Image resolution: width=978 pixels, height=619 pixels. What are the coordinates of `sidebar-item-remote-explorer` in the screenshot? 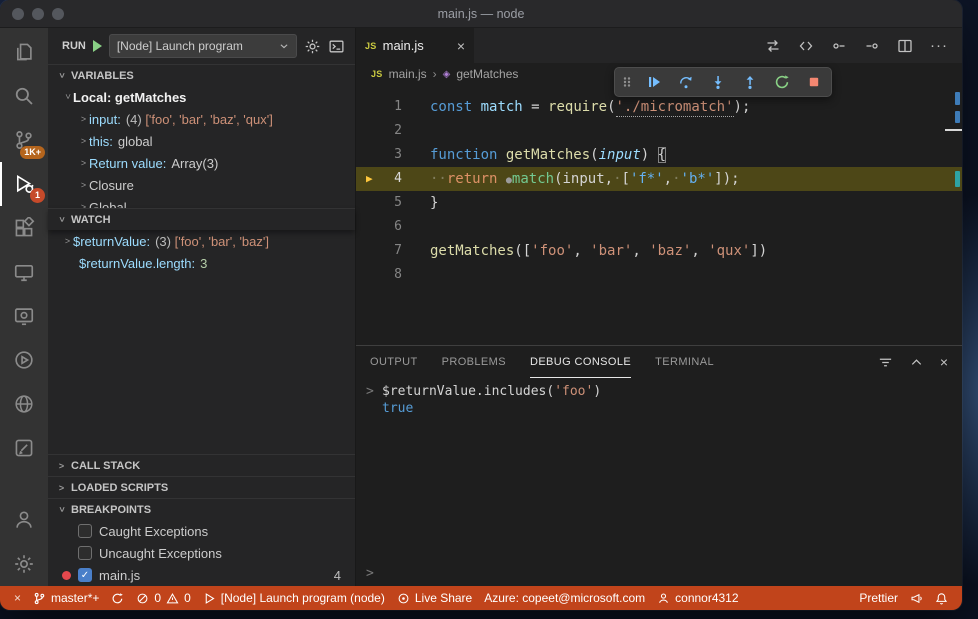 It's located at (24, 272).